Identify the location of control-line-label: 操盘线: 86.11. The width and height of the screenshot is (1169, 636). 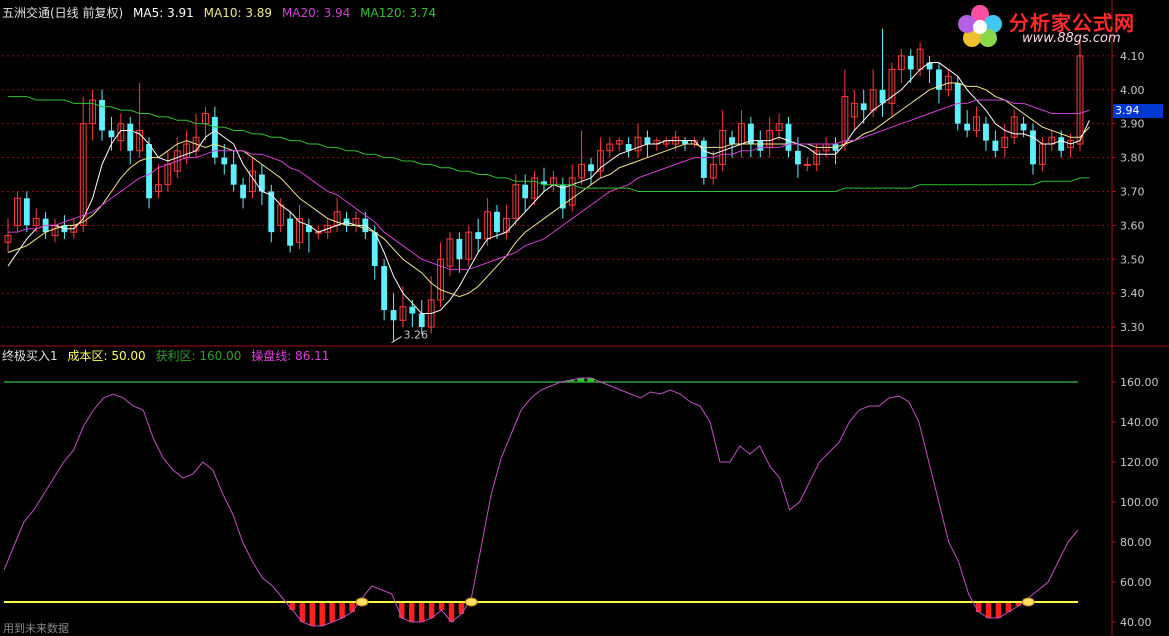
(290, 356).